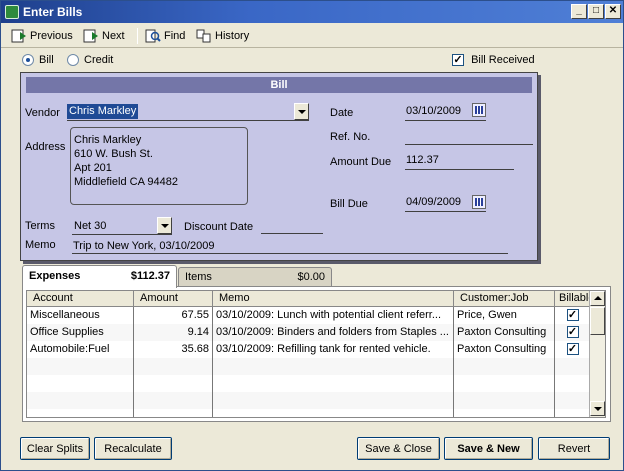 This screenshot has height=471, width=624. I want to click on bill-radio-label: Bill, so click(46, 60).